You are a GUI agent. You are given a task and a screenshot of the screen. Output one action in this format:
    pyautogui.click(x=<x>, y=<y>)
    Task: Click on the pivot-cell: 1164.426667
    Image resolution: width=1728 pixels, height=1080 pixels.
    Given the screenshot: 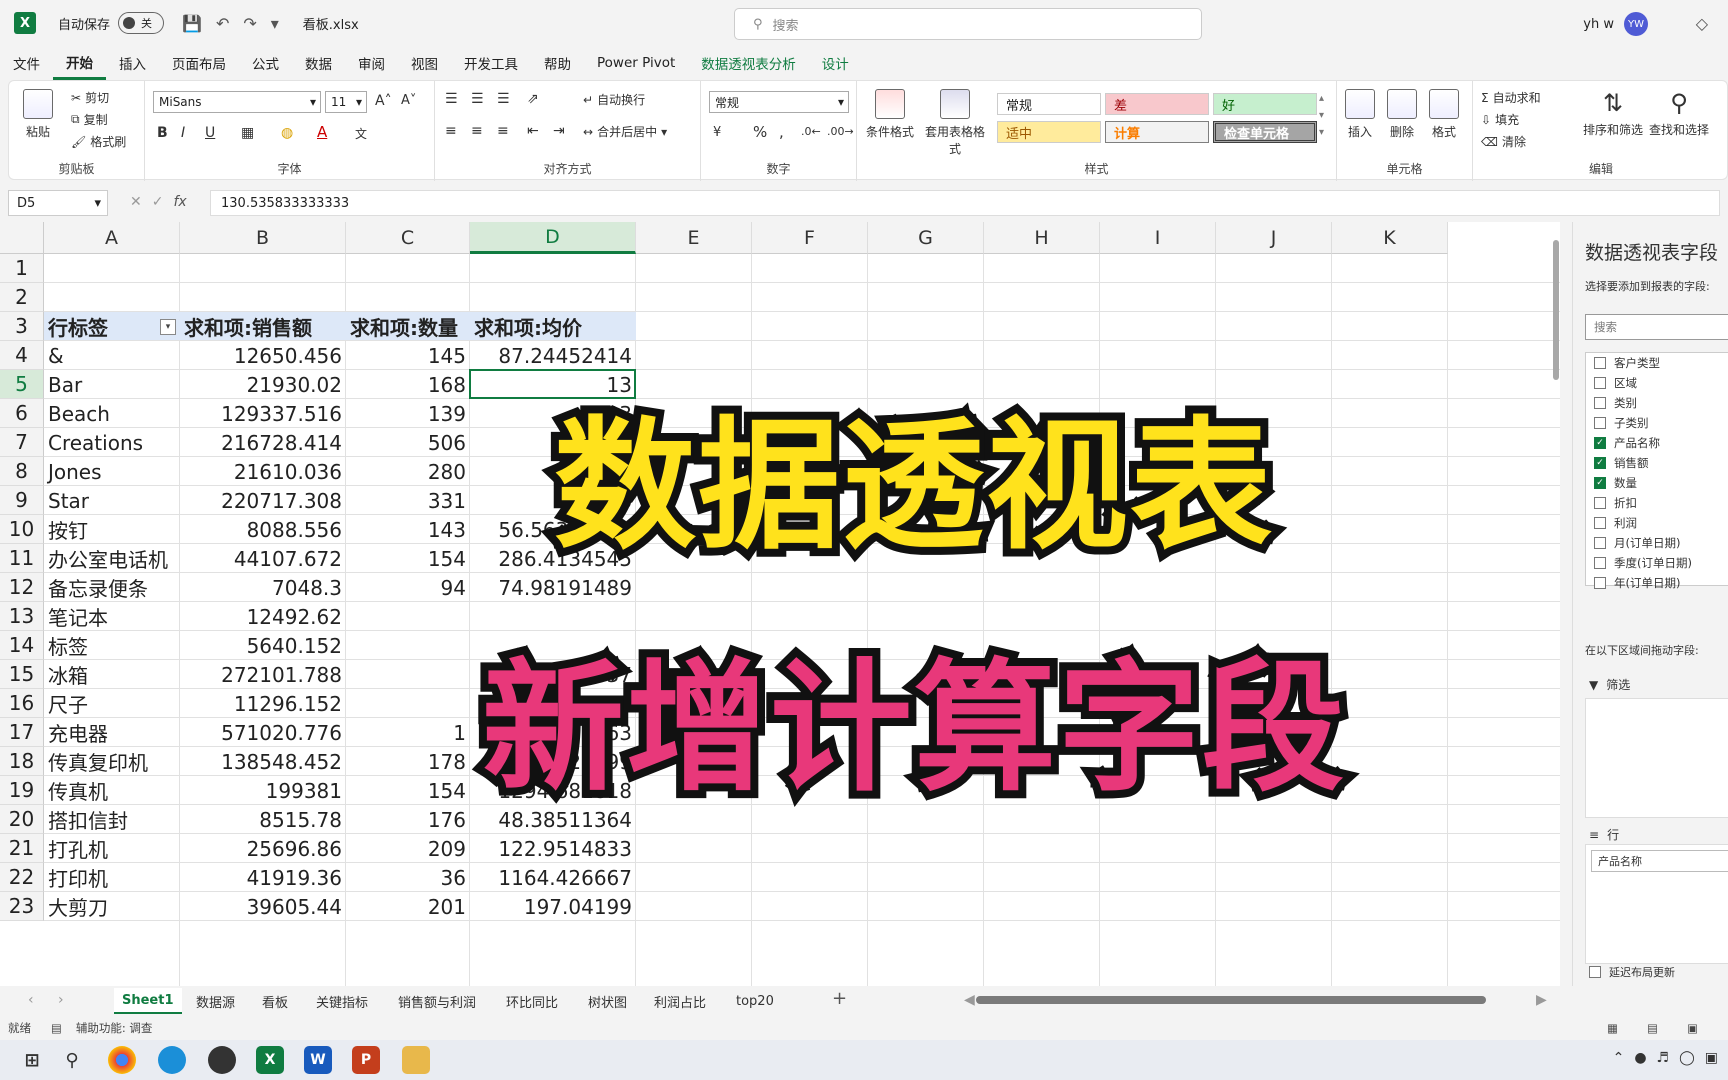 What is the action you would take?
    pyautogui.click(x=553, y=877)
    